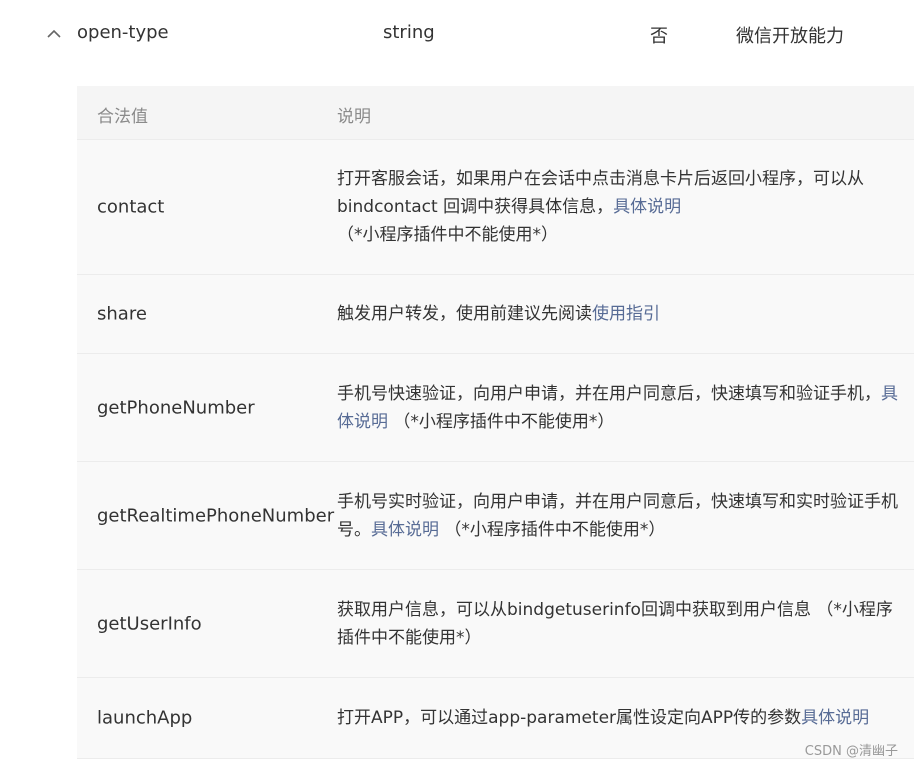 This screenshot has height=767, width=914. I want to click on description-text: 手机号快速验证，向用户申请，并在用户同意后，快速填写和验证手机，, so click(609, 393).